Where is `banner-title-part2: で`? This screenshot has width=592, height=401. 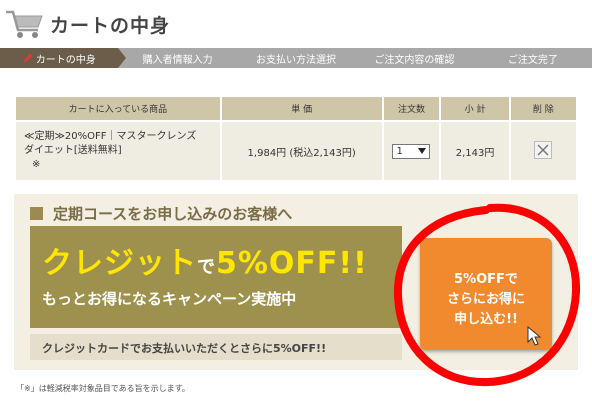
banner-title-part2: で is located at coordinates (206, 267).